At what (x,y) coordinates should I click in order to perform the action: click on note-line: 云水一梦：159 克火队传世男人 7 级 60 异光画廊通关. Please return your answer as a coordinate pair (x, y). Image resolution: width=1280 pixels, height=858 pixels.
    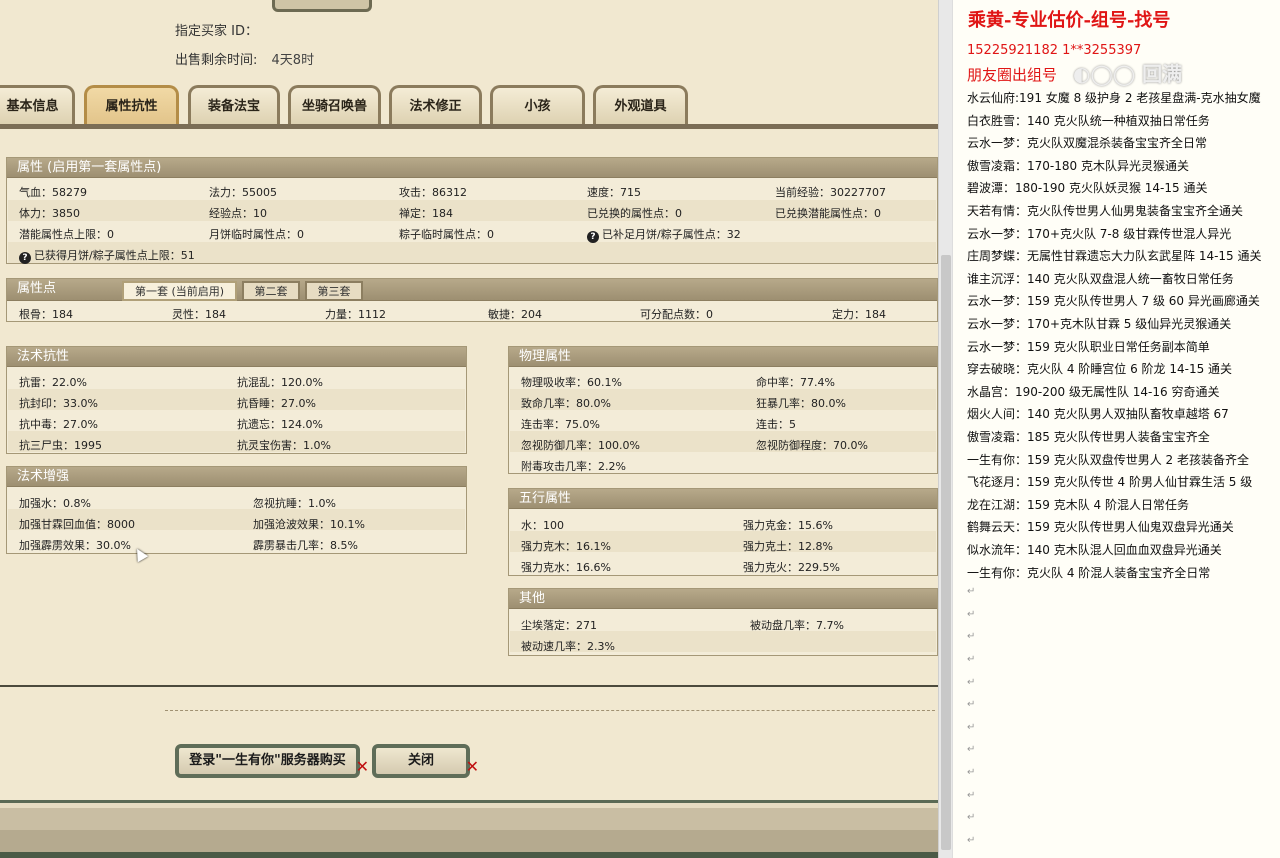
    Looking at the image, I should click on (1113, 301).